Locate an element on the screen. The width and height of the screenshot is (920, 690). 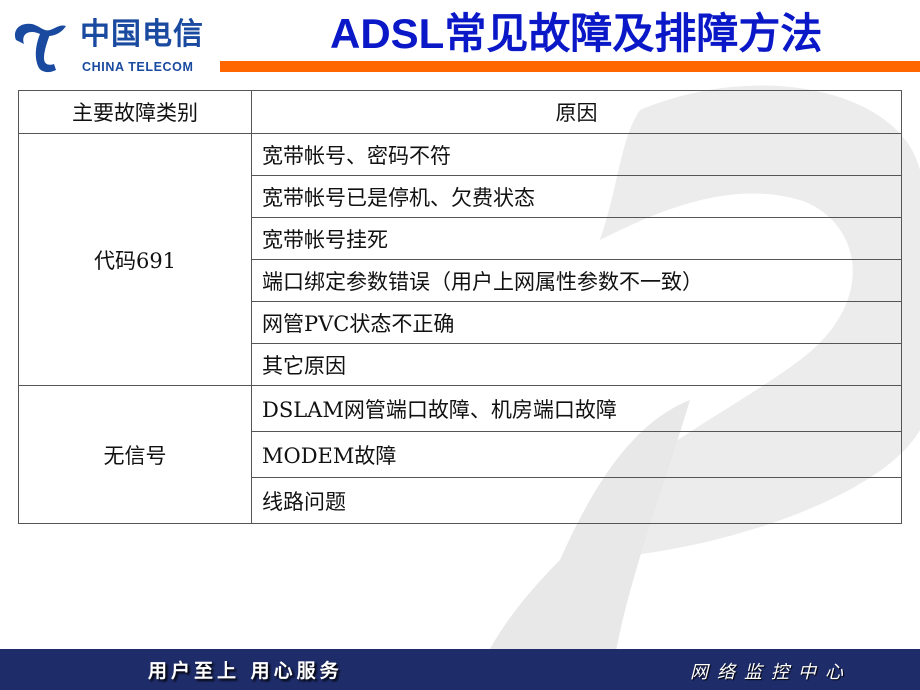
category-cell: 无信号 is located at coordinates (135, 454).